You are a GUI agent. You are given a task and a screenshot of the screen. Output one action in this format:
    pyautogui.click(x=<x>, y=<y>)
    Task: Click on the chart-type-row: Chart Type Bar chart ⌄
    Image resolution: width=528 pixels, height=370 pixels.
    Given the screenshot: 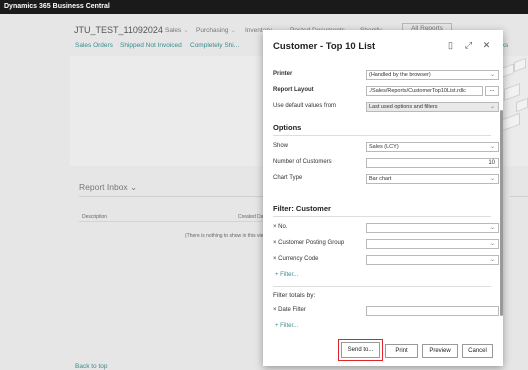 What is the action you would take?
    pyautogui.click(x=386, y=179)
    